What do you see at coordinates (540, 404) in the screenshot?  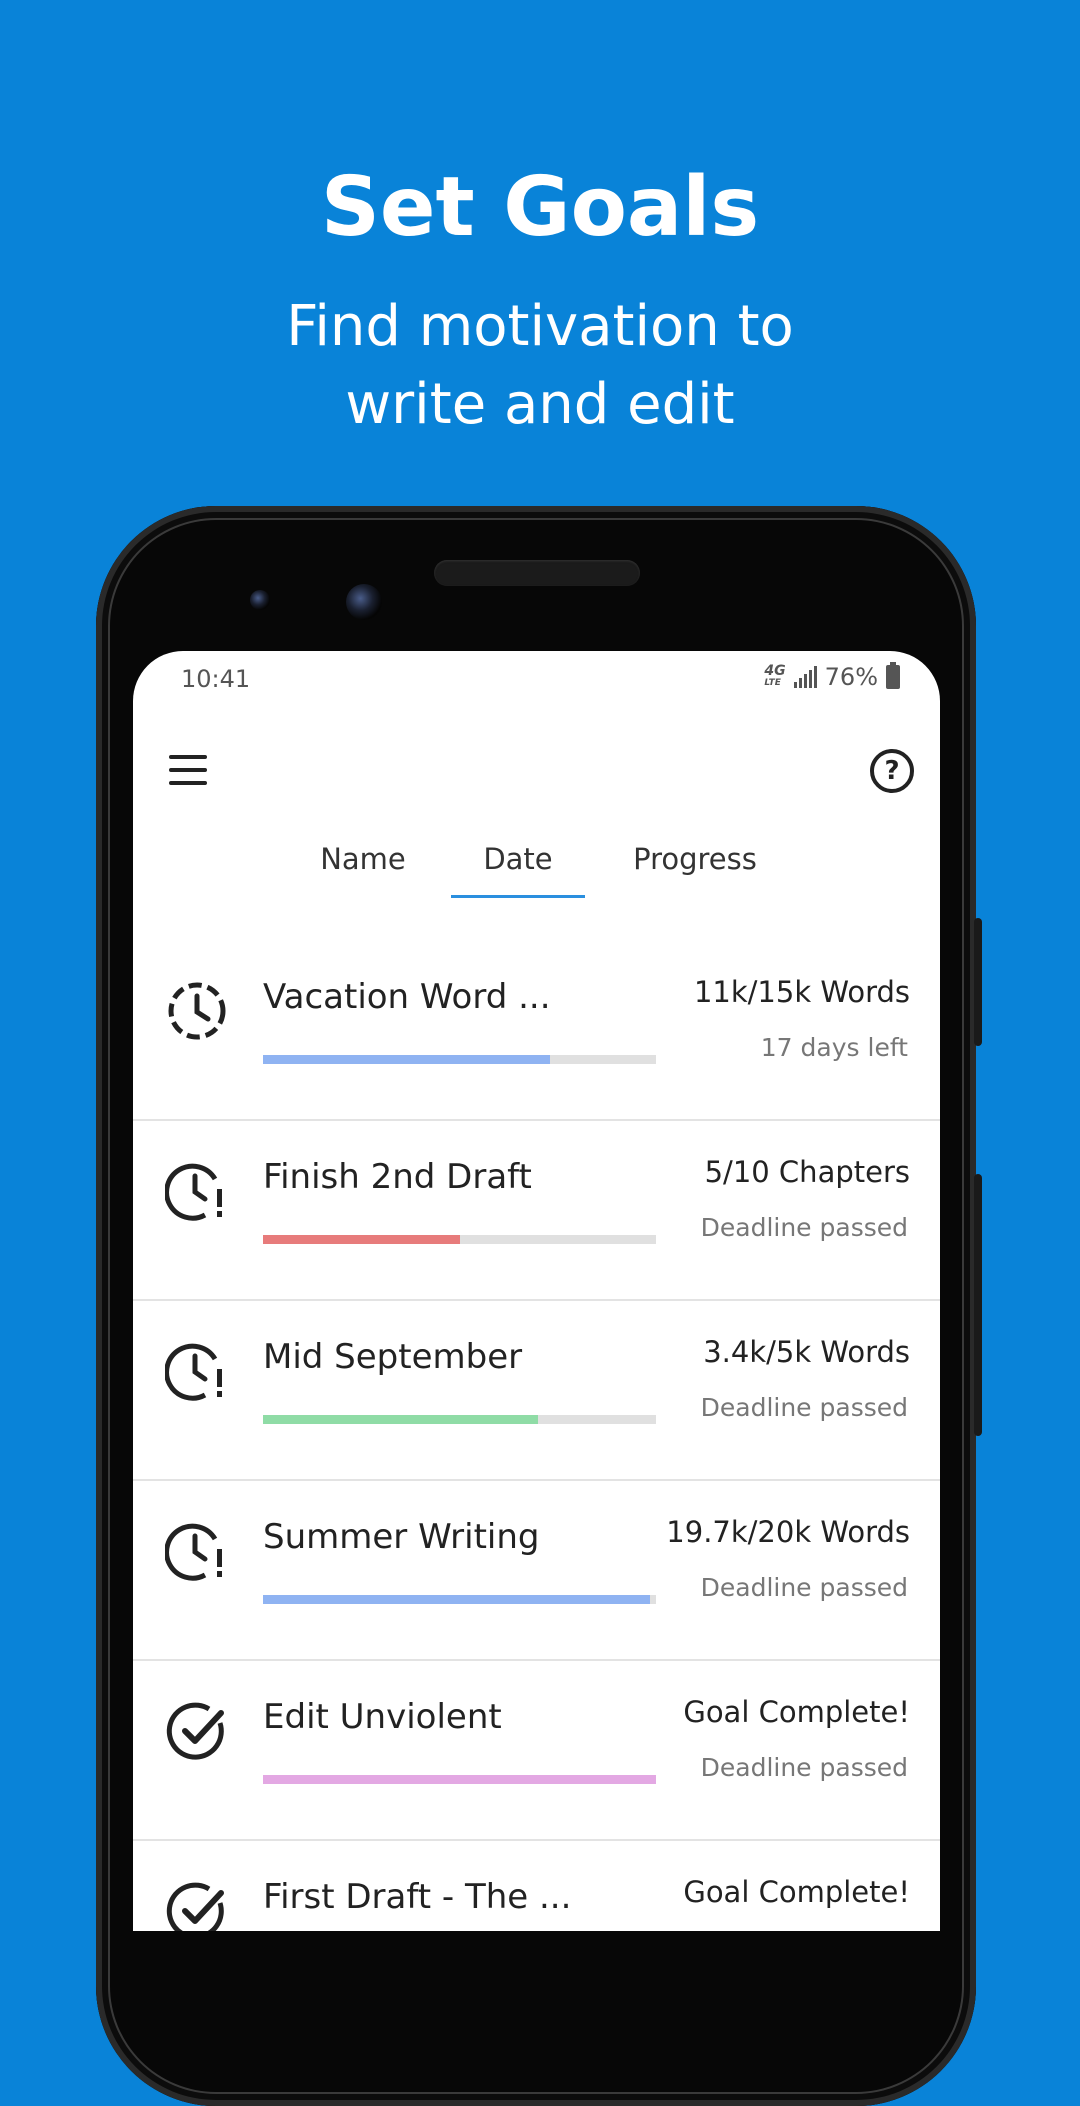 I see `promo-subtitle-line-2: write and edit` at bounding box center [540, 404].